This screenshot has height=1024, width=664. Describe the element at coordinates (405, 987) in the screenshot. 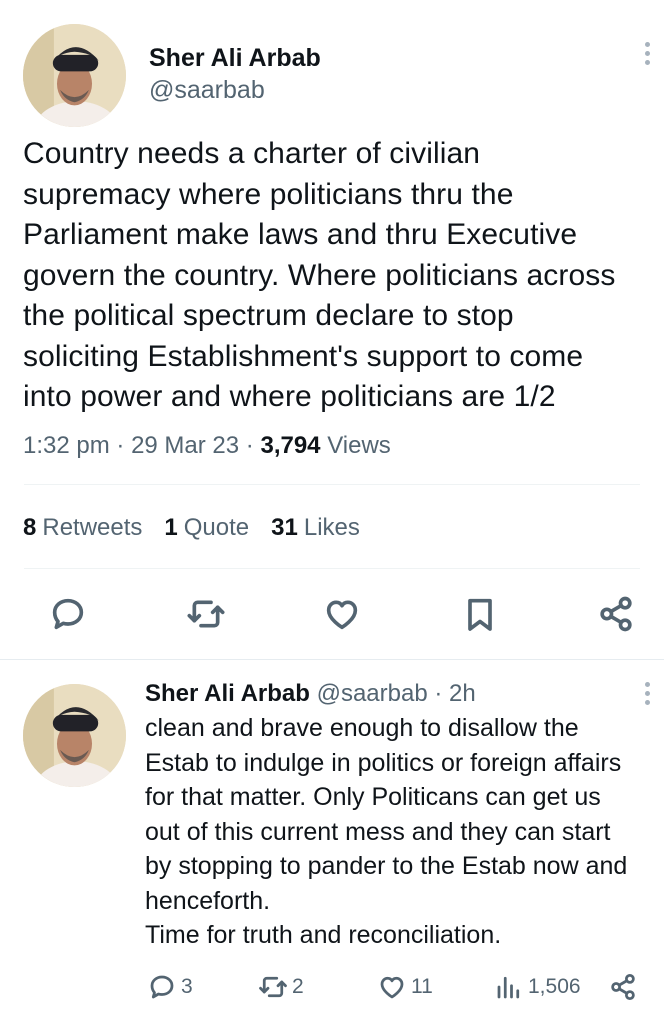

I see `reply-like-button: 11` at that location.